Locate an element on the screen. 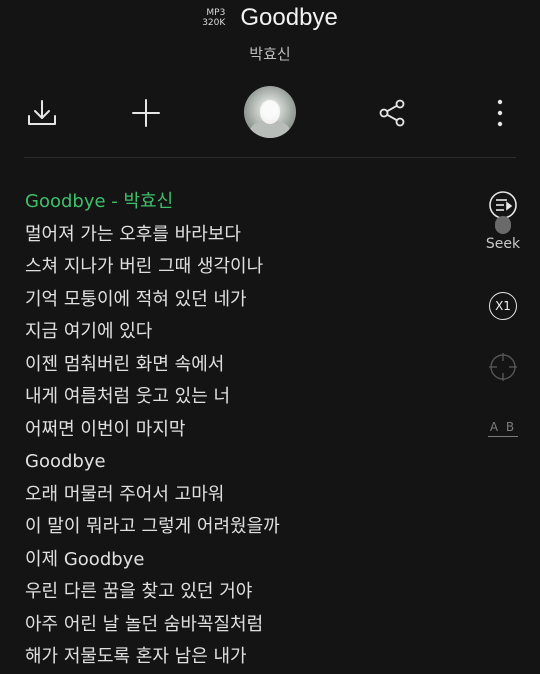  lyric-line: 해가 저물도록 혼자 남은 내가 is located at coordinates (245, 657).